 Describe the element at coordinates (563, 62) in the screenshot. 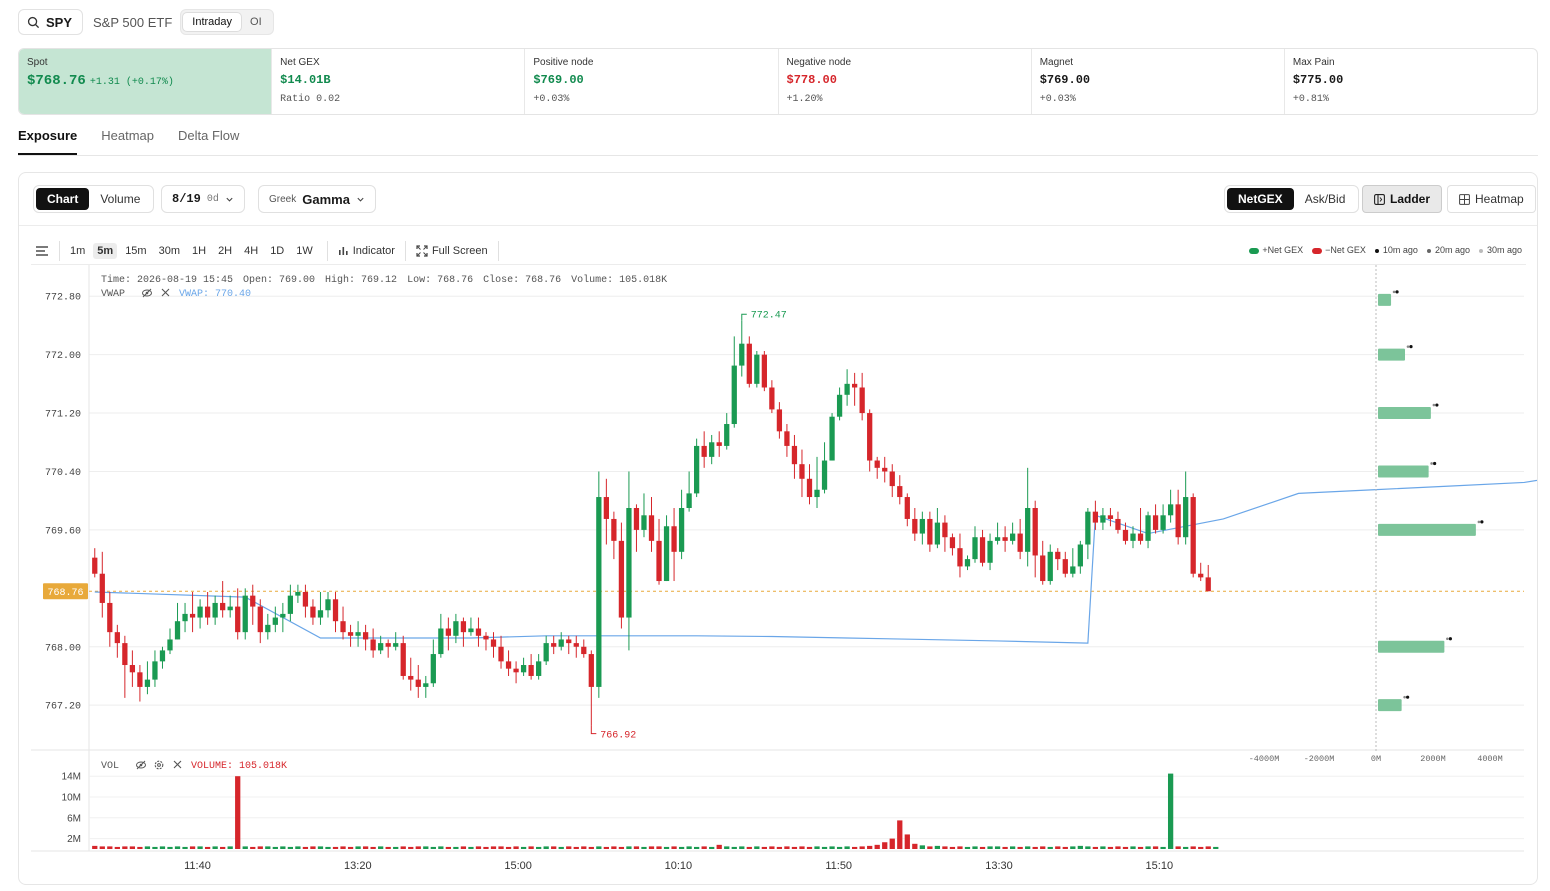

I see `stat-label: Positive node` at that location.